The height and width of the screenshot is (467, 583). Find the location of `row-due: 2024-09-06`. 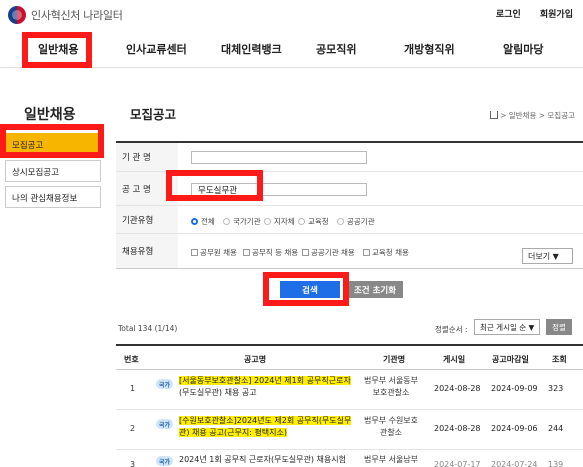

row-due: 2024-09-06 is located at coordinates (514, 428).